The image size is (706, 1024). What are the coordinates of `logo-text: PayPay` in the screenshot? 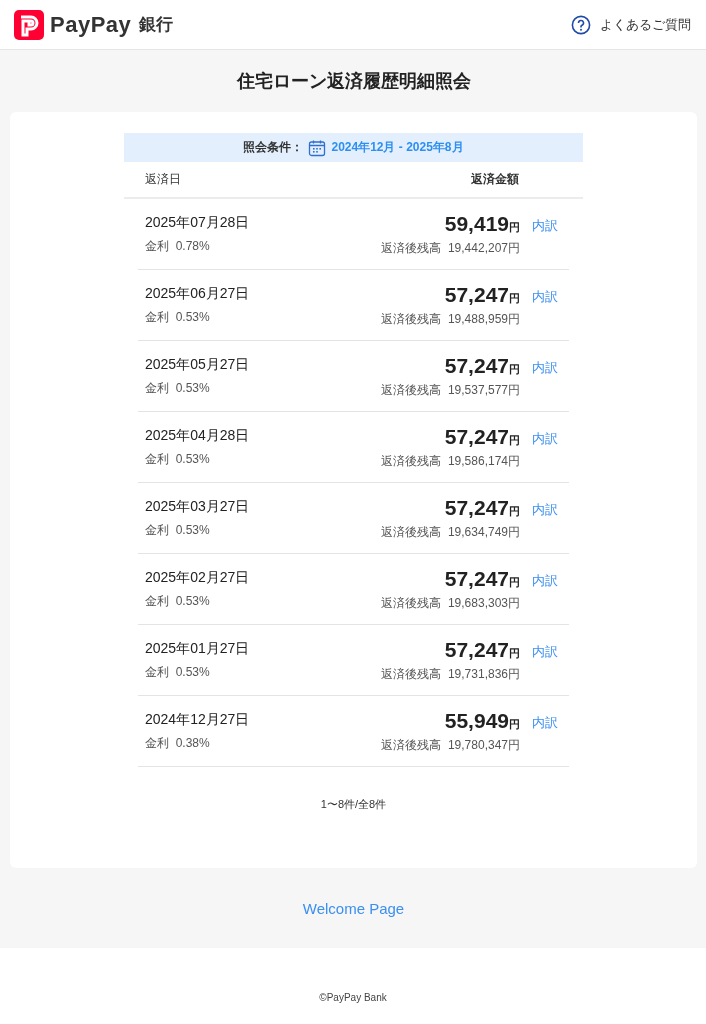 It's located at (91, 24).